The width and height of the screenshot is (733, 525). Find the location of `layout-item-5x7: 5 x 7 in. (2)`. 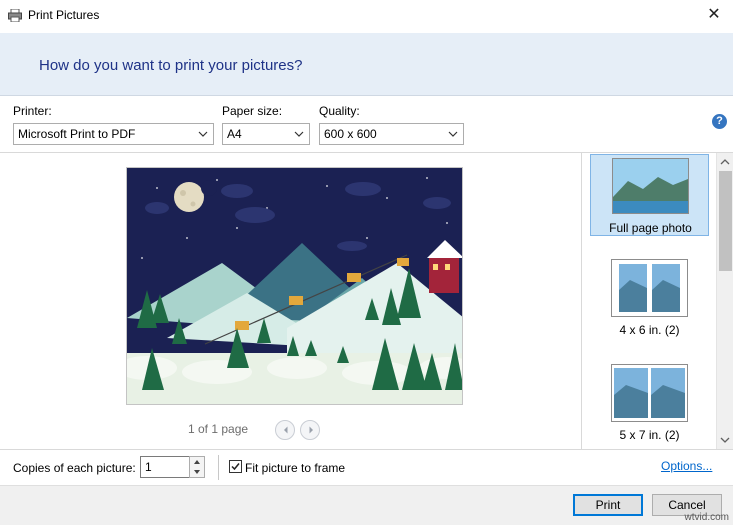

layout-item-5x7: 5 x 7 in. (2) is located at coordinates (649, 404).